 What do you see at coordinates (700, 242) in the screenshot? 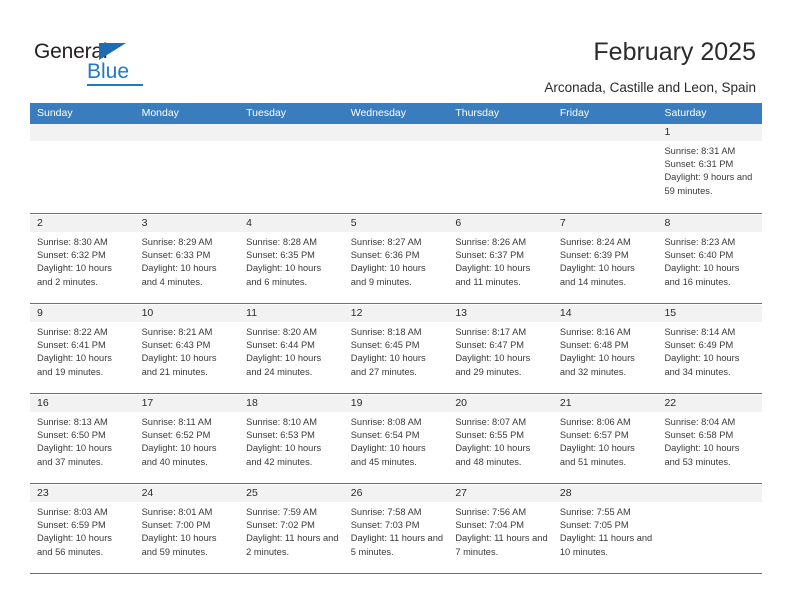
I see `sunrise-text: Sunrise: 8:23 AM` at bounding box center [700, 242].